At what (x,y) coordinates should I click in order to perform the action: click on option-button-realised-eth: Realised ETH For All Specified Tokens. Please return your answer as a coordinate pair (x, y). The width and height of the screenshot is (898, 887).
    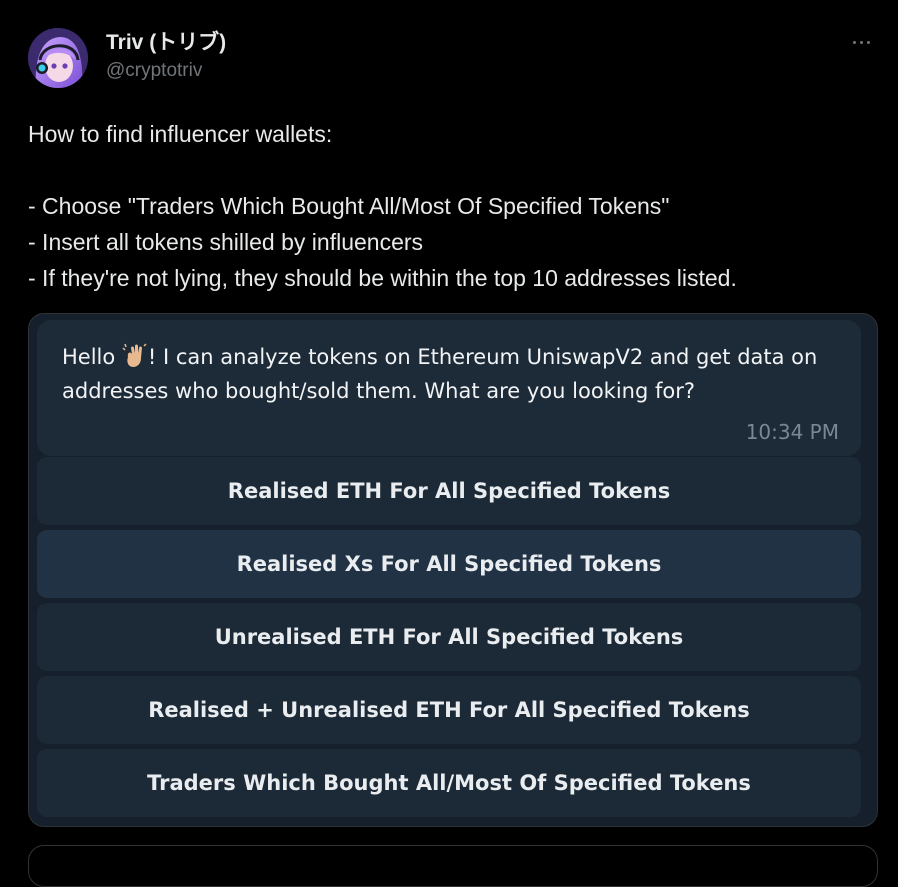
    Looking at the image, I should click on (449, 491).